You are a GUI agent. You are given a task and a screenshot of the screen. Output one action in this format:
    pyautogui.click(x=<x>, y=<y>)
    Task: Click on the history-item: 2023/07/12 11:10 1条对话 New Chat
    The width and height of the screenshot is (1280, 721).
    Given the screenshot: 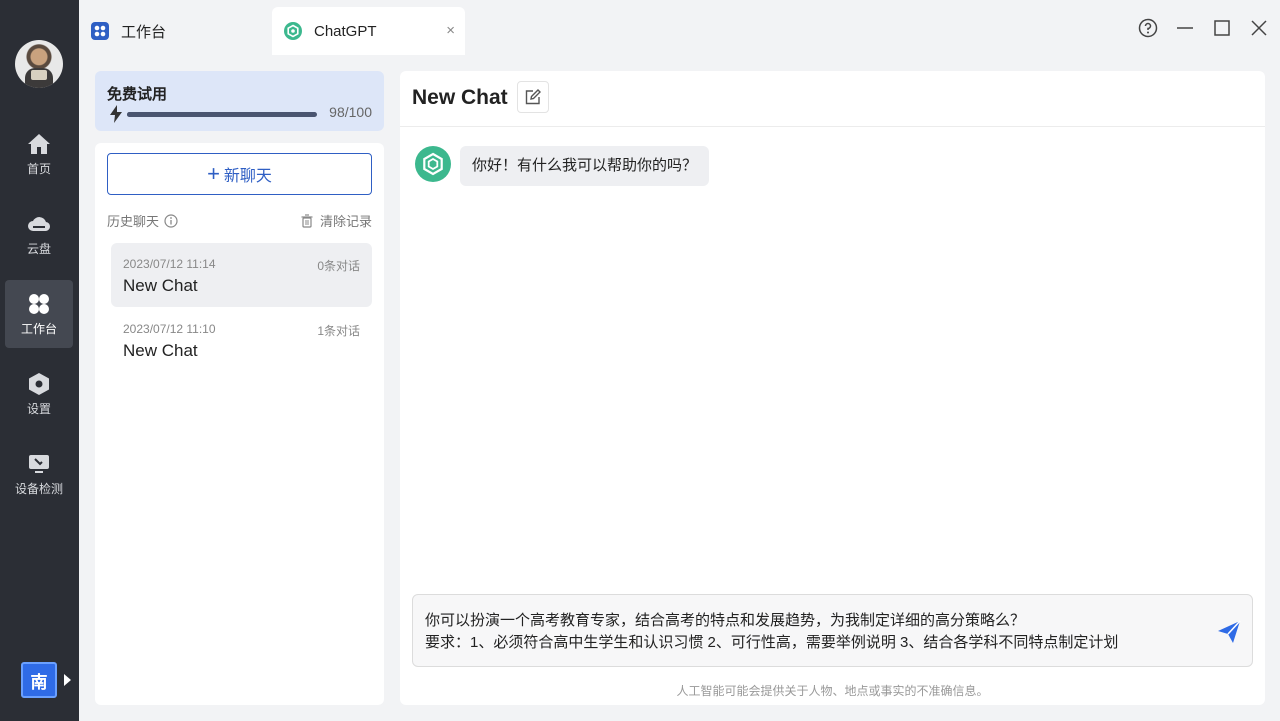 What is the action you would take?
    pyautogui.click(x=241, y=340)
    